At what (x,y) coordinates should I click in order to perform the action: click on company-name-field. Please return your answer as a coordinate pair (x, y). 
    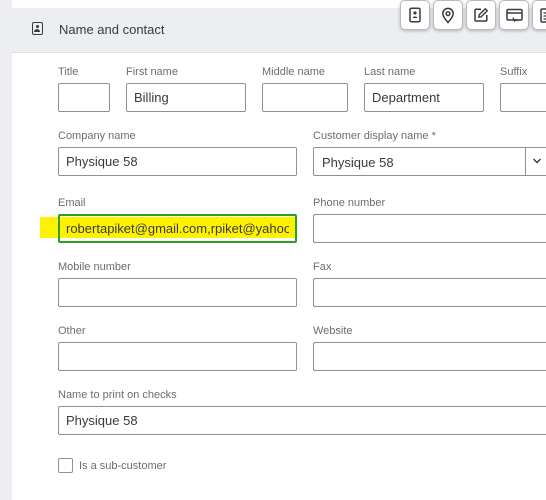
    Looking at the image, I should click on (177, 161).